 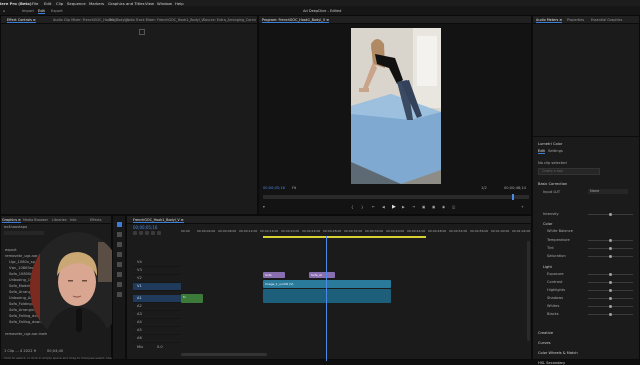 I want to click on list-item: Ugc_1080x_sp, so click(x=22, y=262).